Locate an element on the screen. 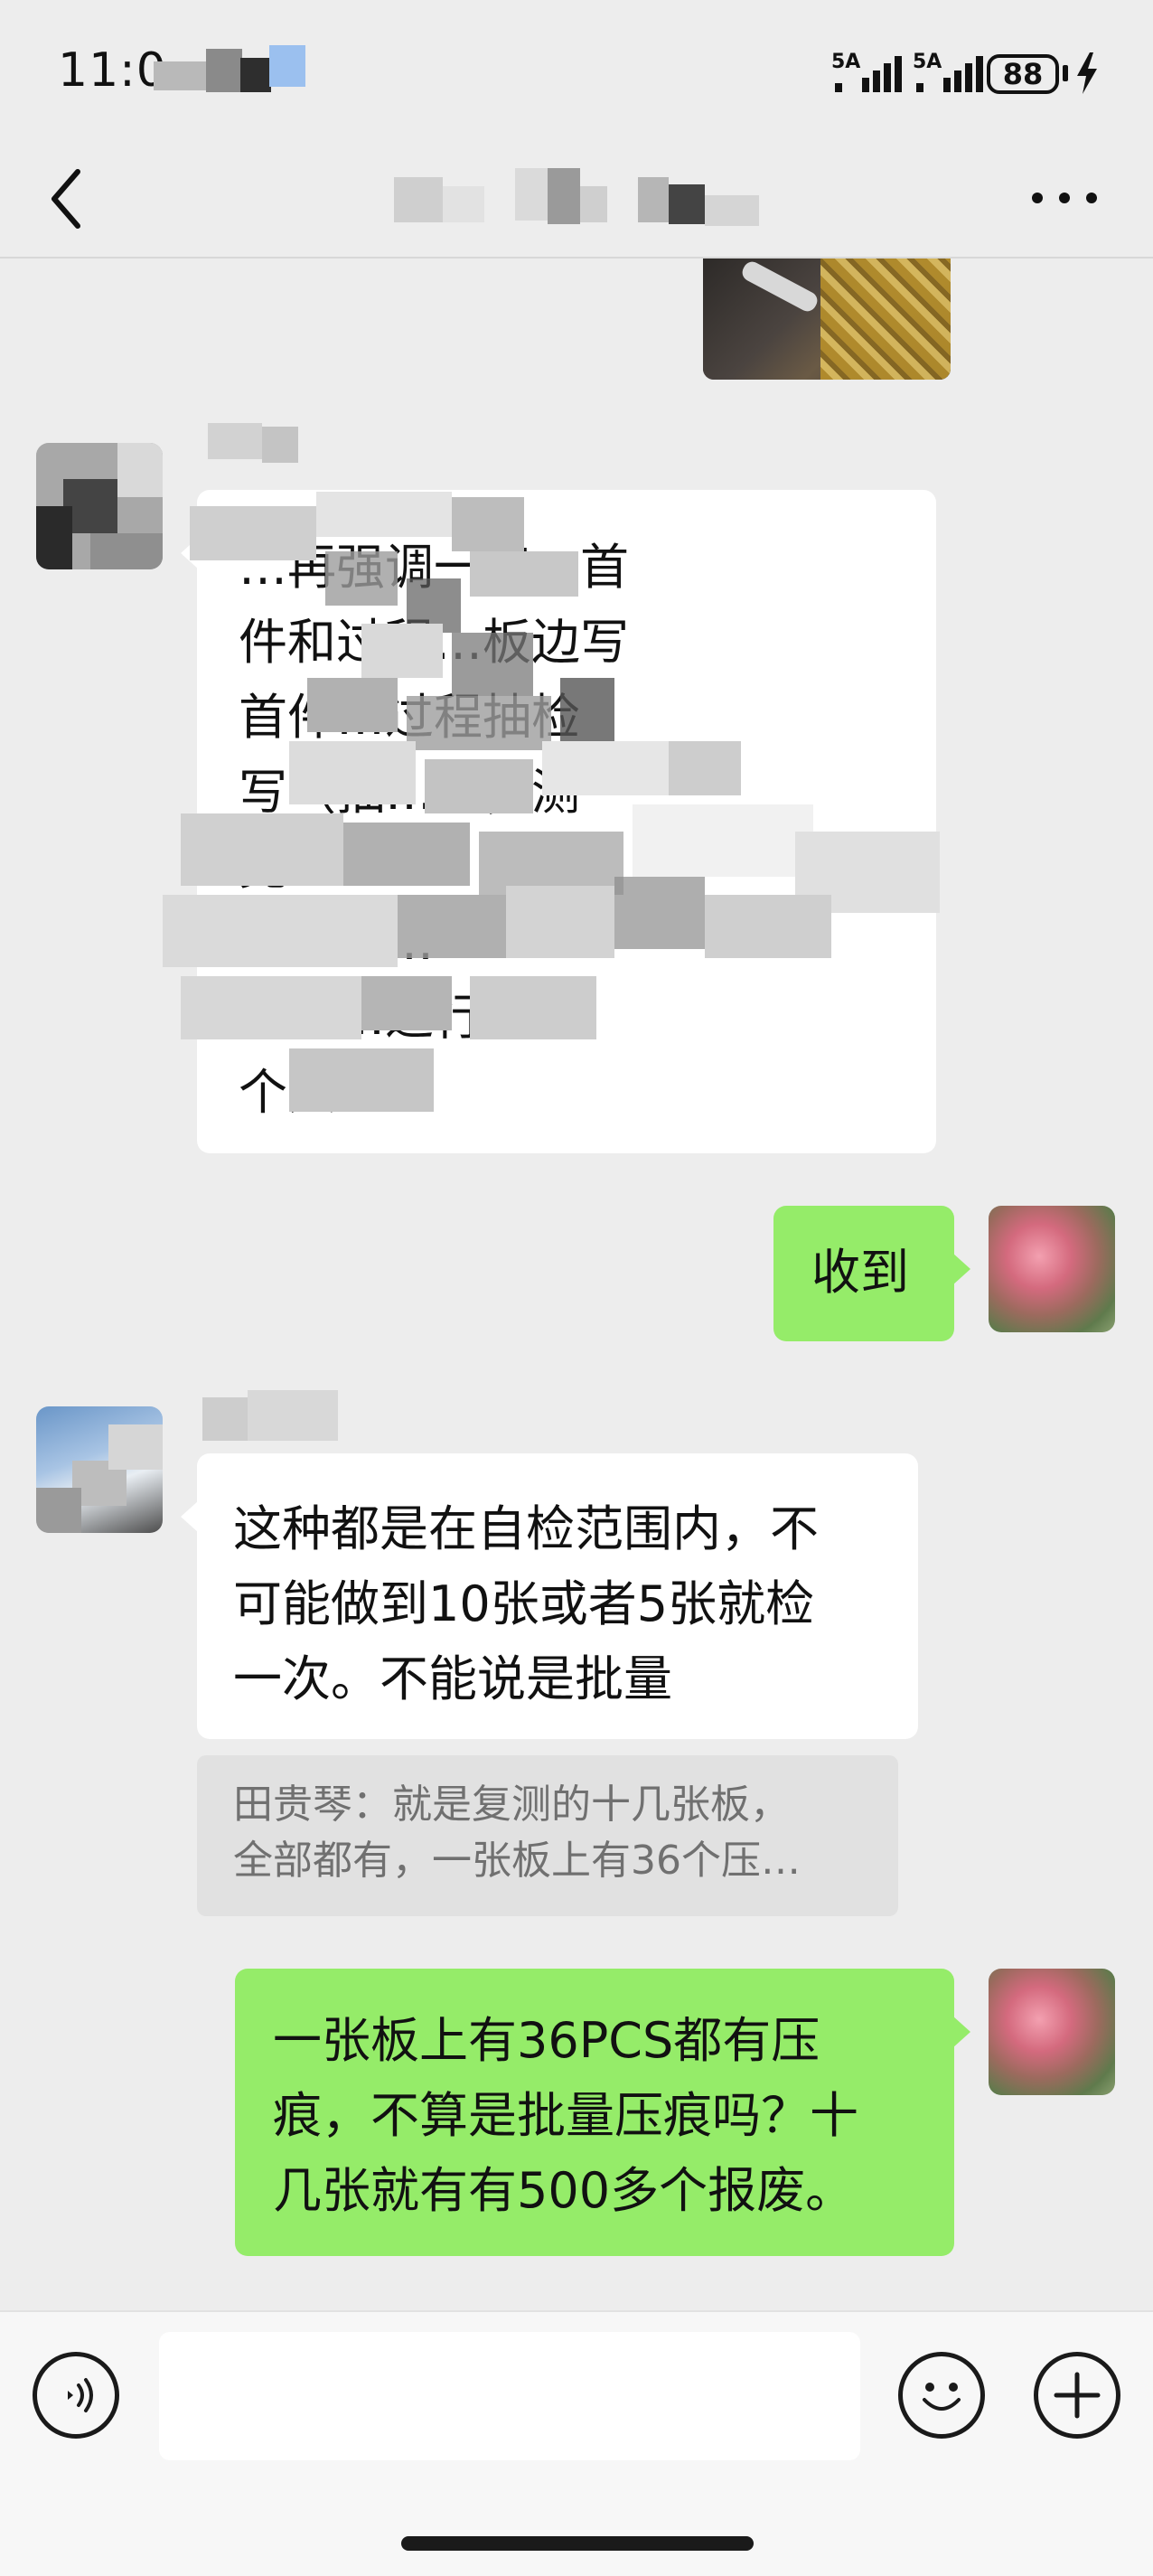 Image resolution: width=1153 pixels, height=2576 pixels. header-divider is located at coordinates (576, 258).